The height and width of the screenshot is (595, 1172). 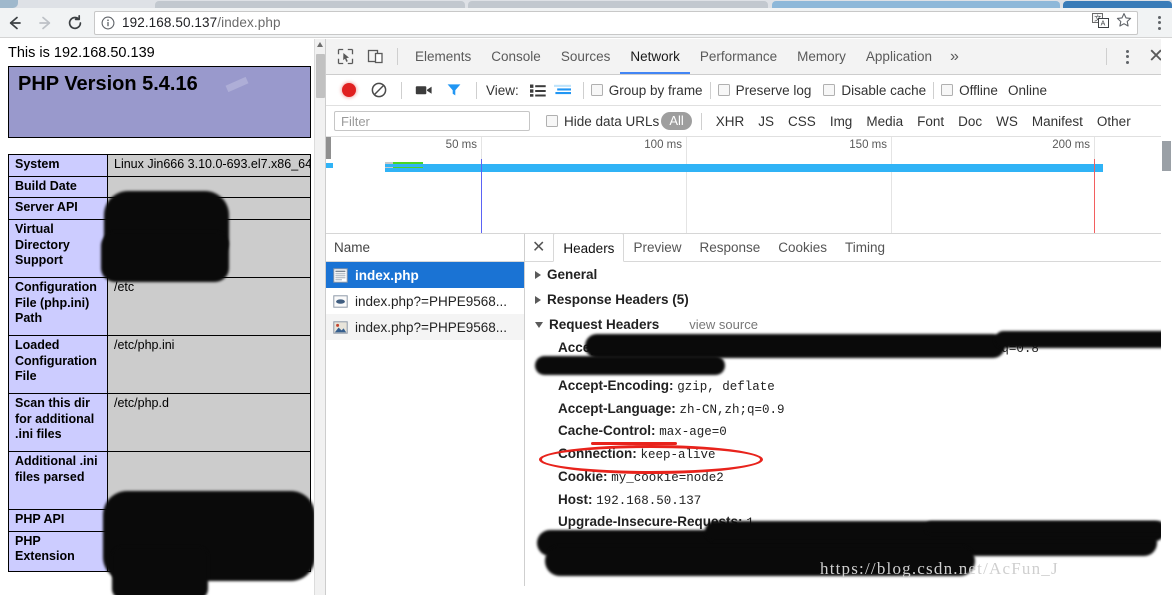 I want to click on view-list-button, so click(x=538, y=90).